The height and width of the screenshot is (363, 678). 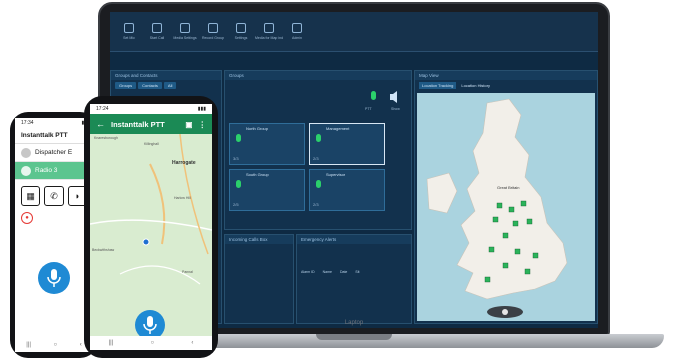 I want to click on laptop-notch, so click(x=354, y=337).